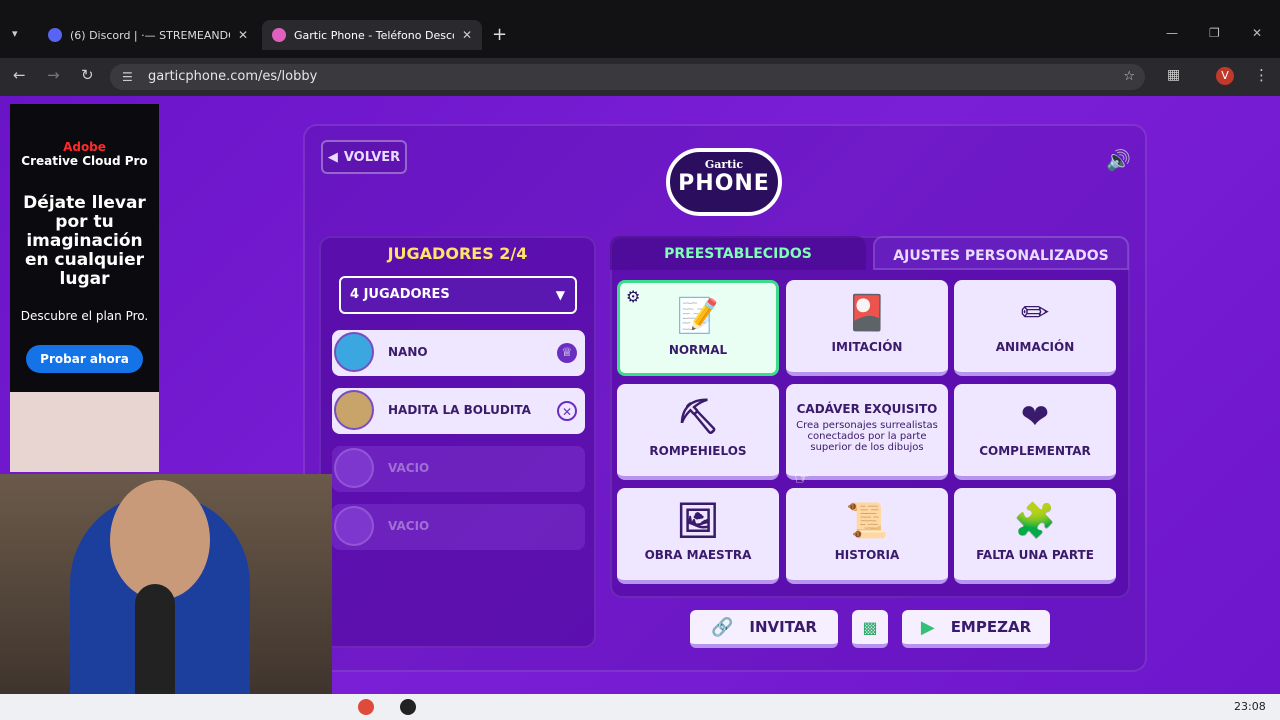  What do you see at coordinates (738, 253) in the screenshot?
I see `tab-presets: PREESTABLECIDOS` at bounding box center [738, 253].